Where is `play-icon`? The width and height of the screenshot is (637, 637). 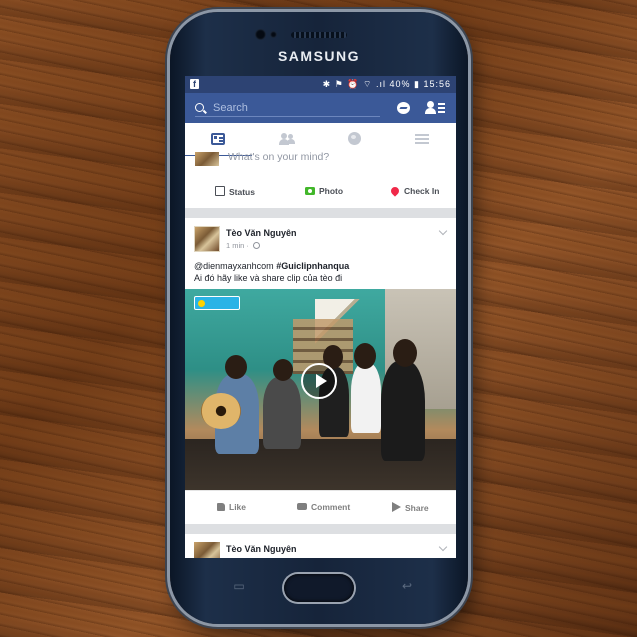
play-icon is located at coordinates (321, 381).